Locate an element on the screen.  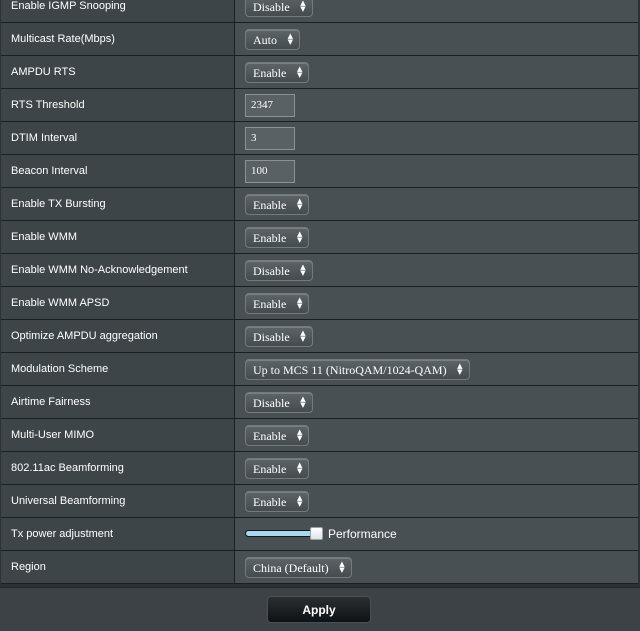
rts-threshold-label: RTS Threshold is located at coordinates (118, 105).